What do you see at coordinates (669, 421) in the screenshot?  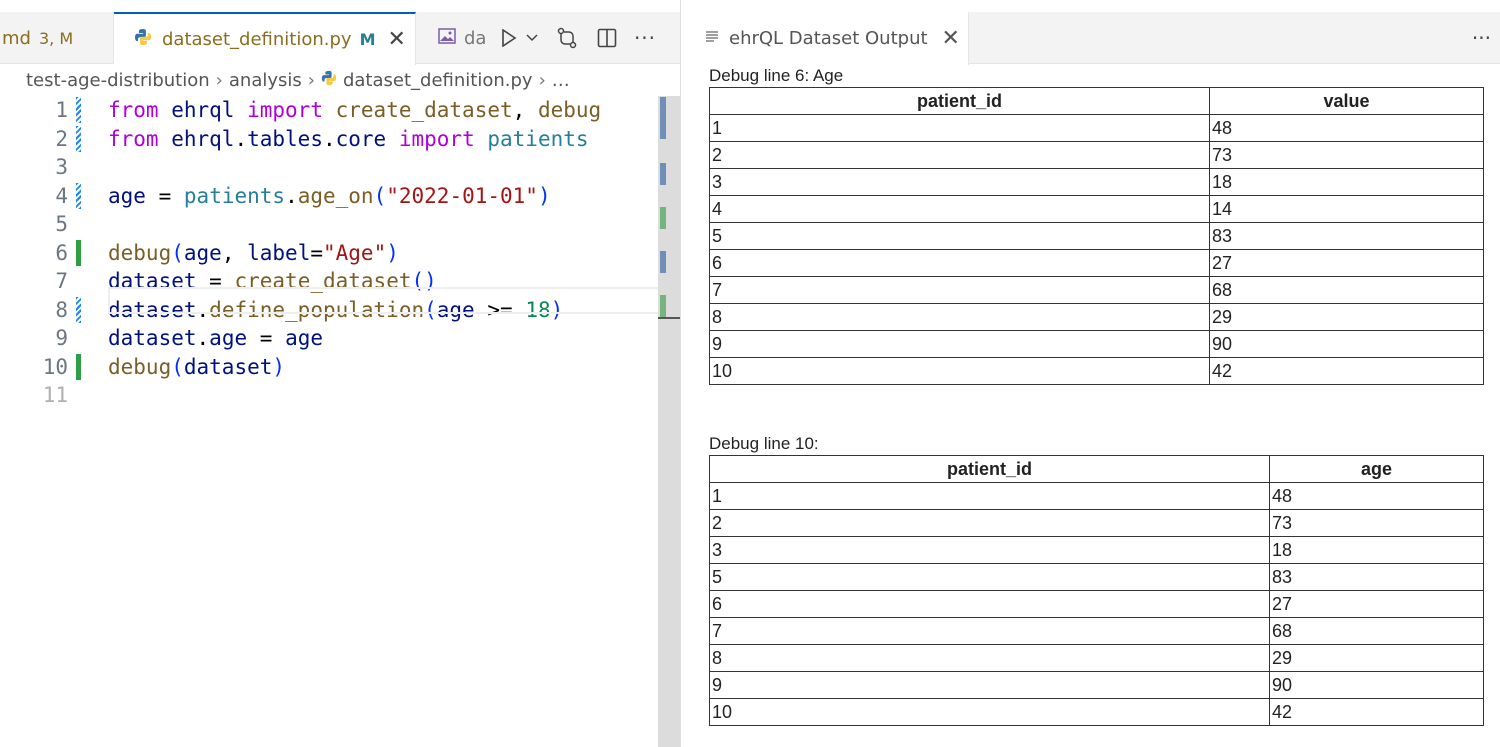 I see `editor-scrollbar` at bounding box center [669, 421].